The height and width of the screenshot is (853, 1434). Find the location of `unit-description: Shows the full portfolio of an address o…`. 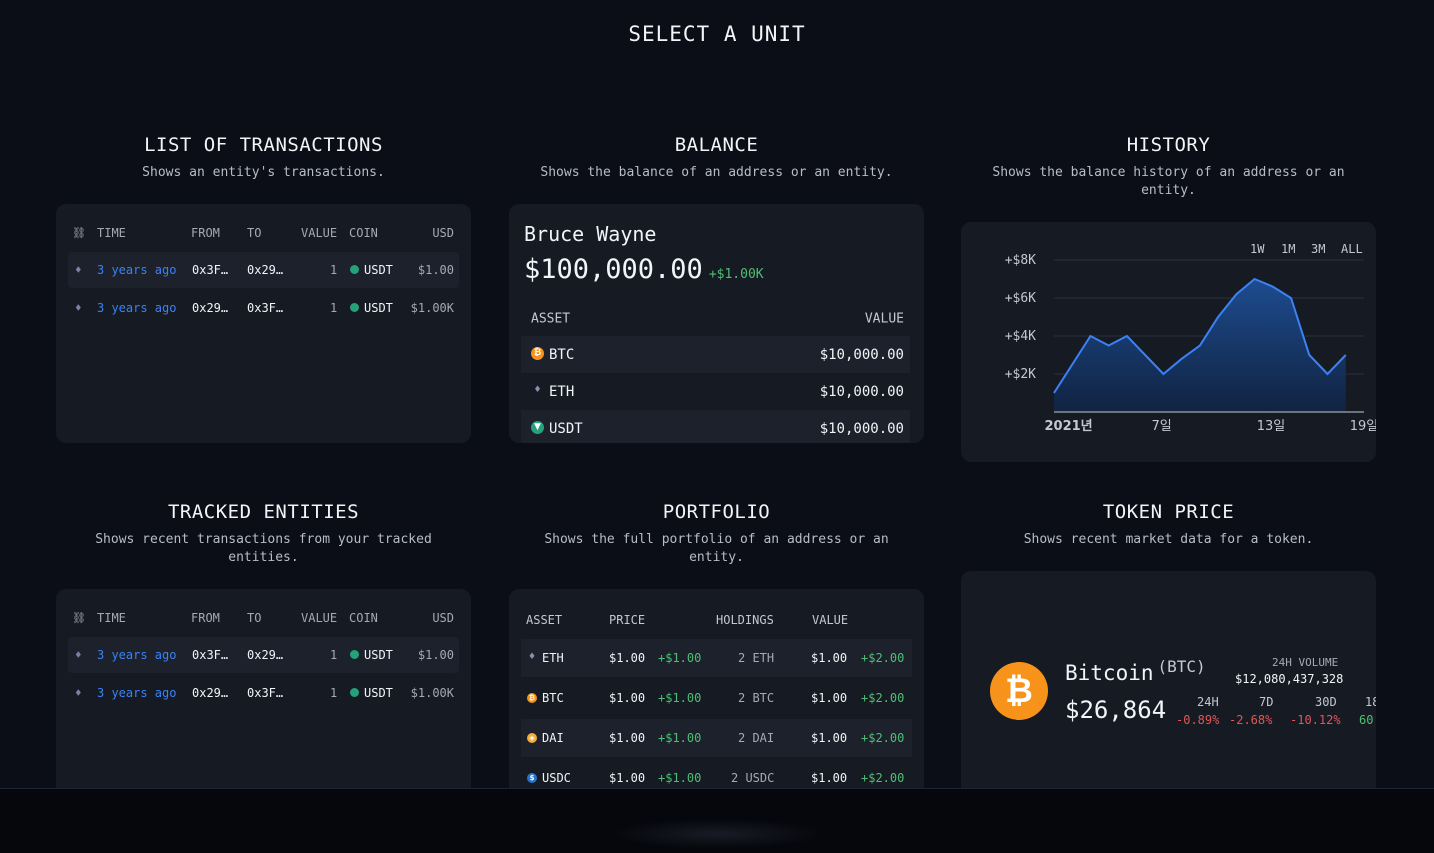

unit-description: Shows the full portfolio of an address o… is located at coordinates (716, 548).